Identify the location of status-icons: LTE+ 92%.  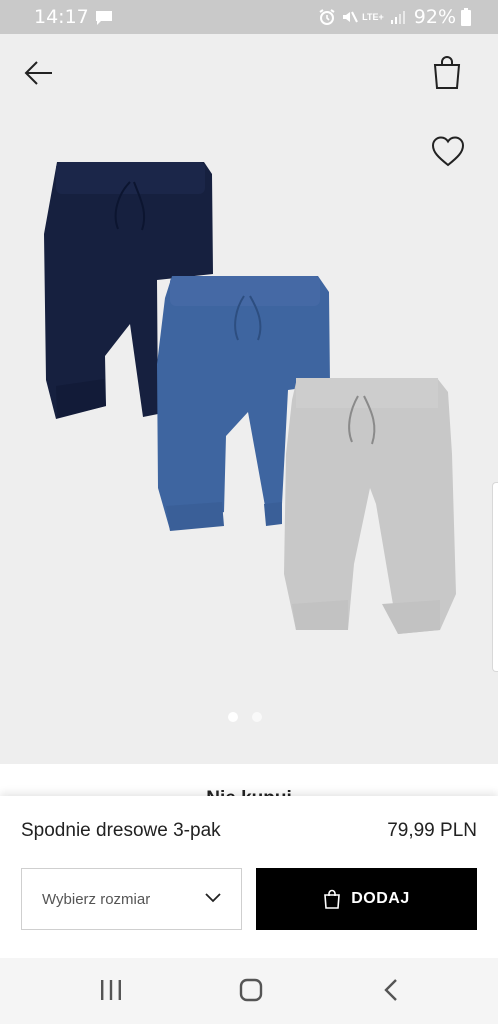
(395, 17).